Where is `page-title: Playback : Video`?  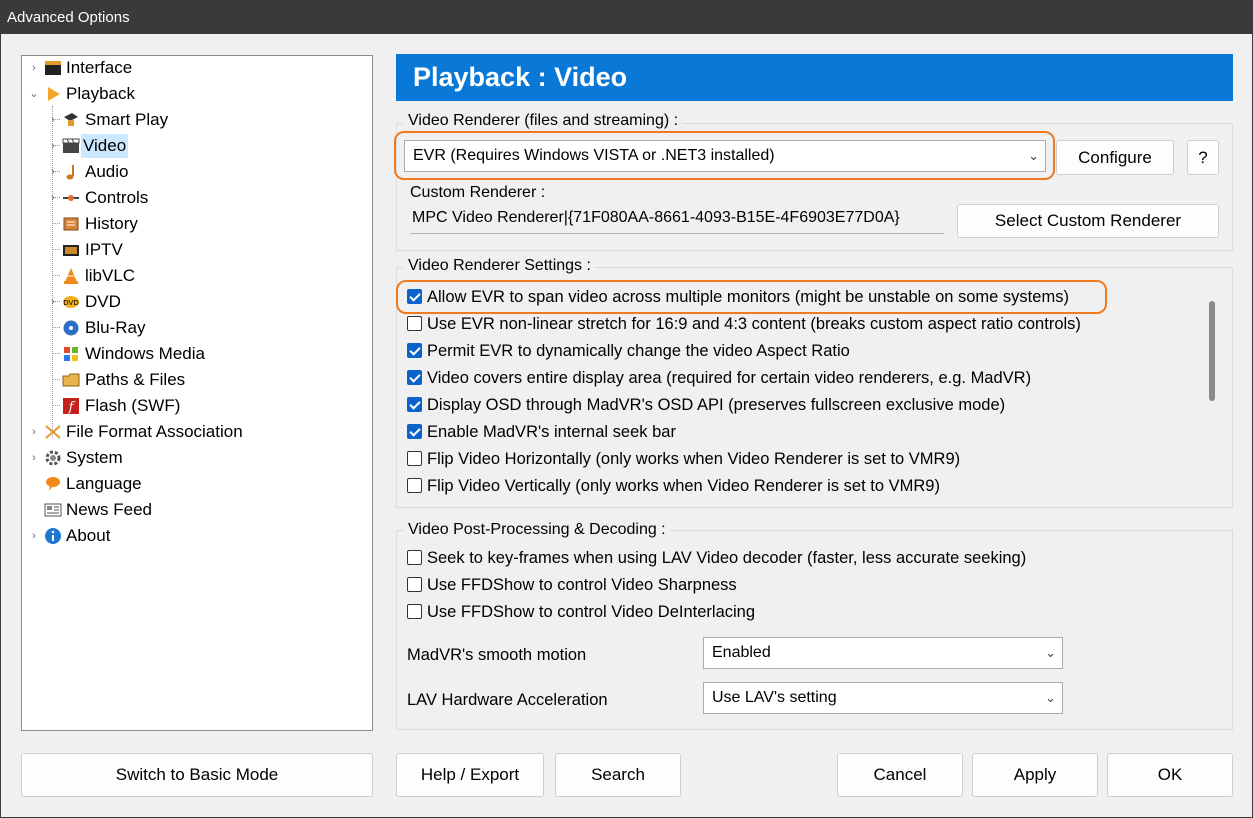 page-title: Playback : Video is located at coordinates (814, 77).